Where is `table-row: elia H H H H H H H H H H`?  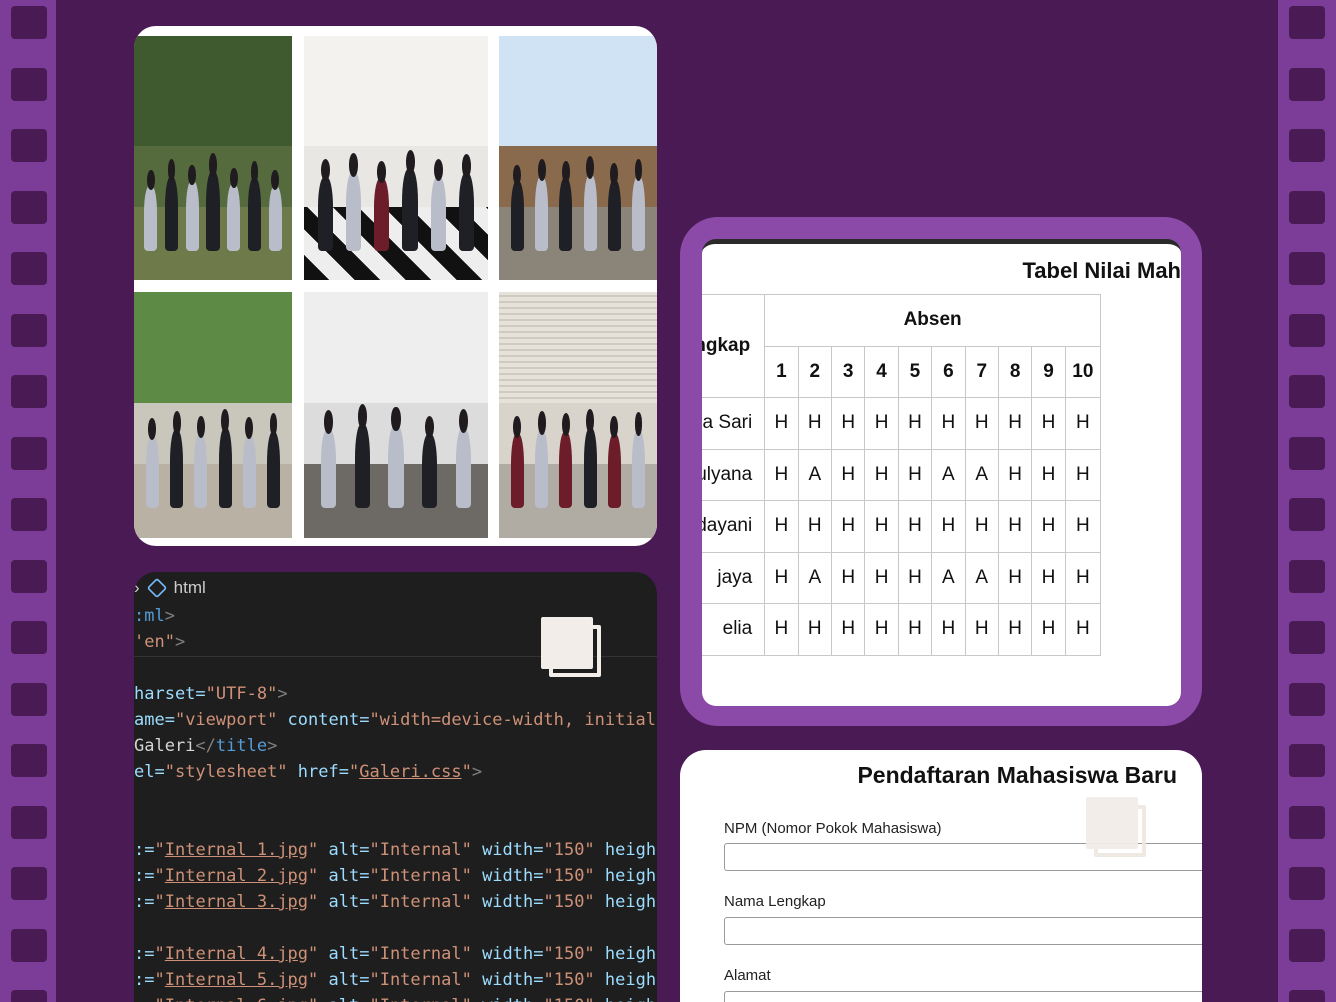
table-row: elia H H H H H H H H H H is located at coordinates (902, 629).